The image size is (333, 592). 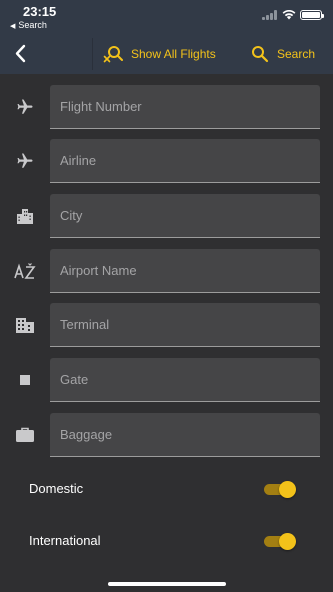 I want to click on baggage-row, so click(x=166, y=435).